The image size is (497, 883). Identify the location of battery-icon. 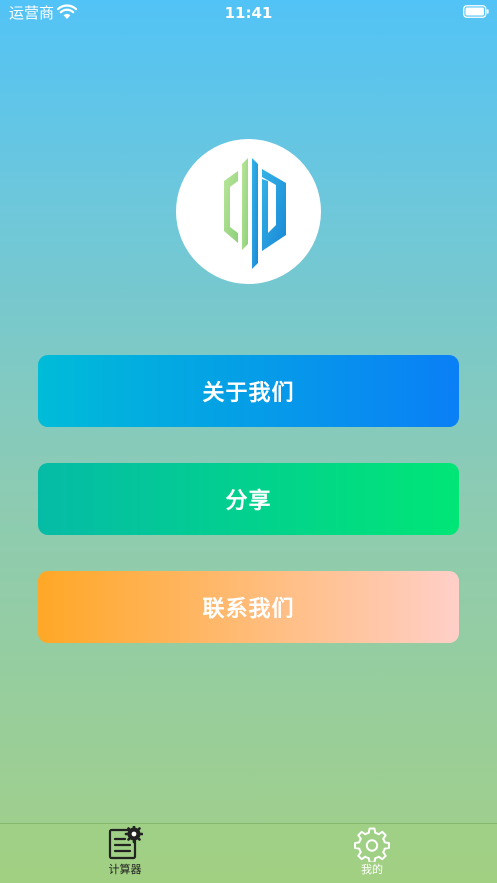
(476, 11).